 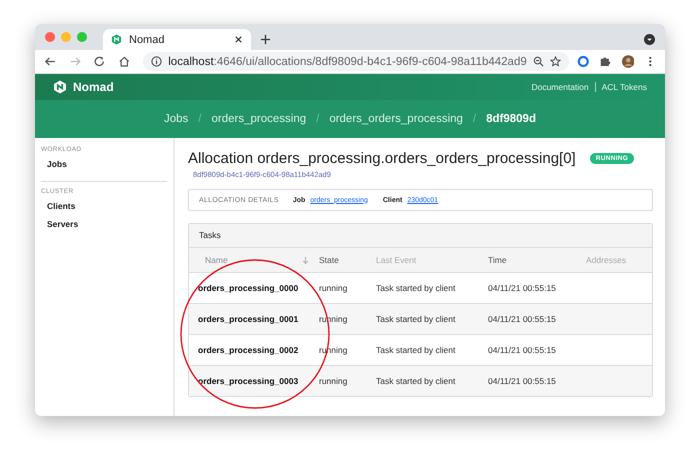 I want to click on reload-icon, so click(x=99, y=61).